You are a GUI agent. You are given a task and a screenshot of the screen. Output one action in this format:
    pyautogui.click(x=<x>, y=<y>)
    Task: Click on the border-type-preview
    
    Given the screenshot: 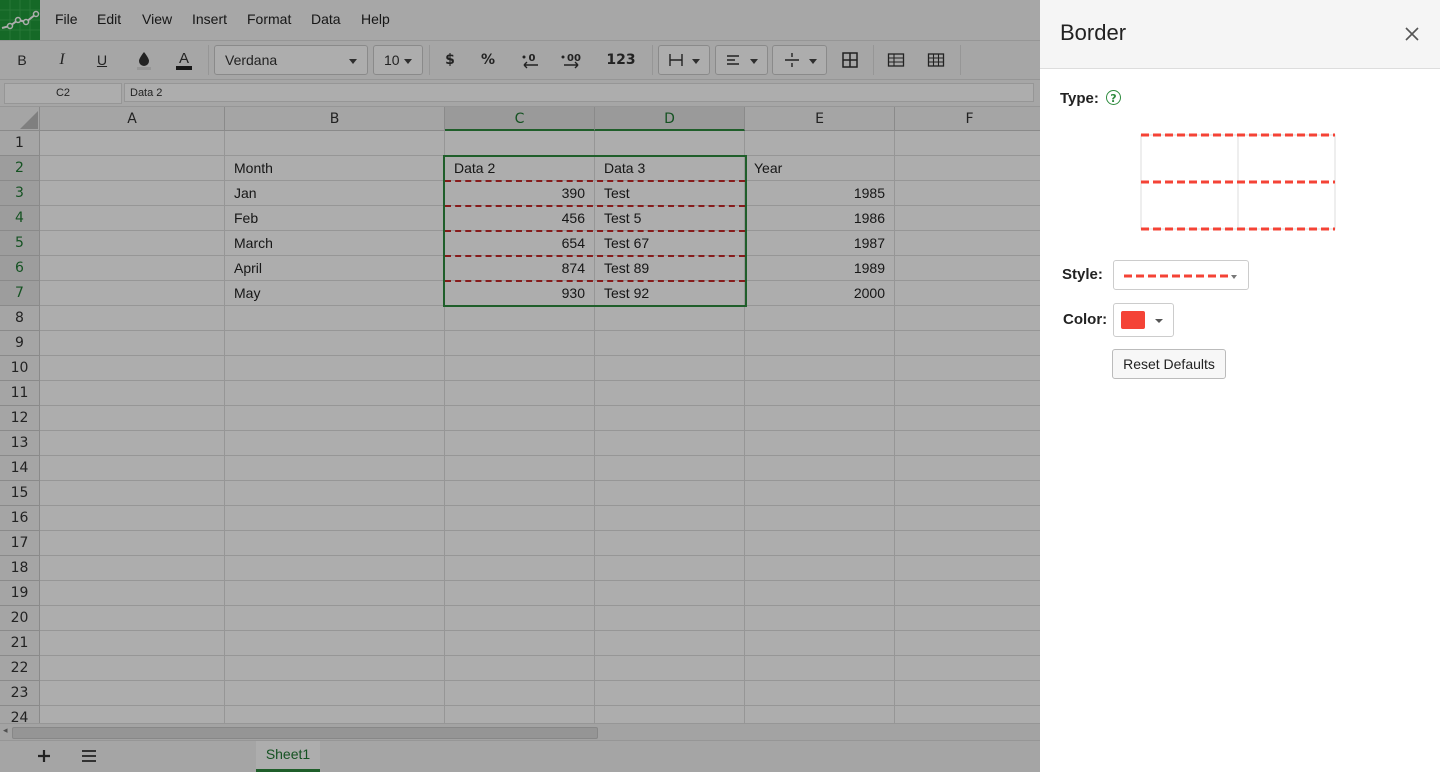 What is the action you would take?
    pyautogui.click(x=1238, y=181)
    